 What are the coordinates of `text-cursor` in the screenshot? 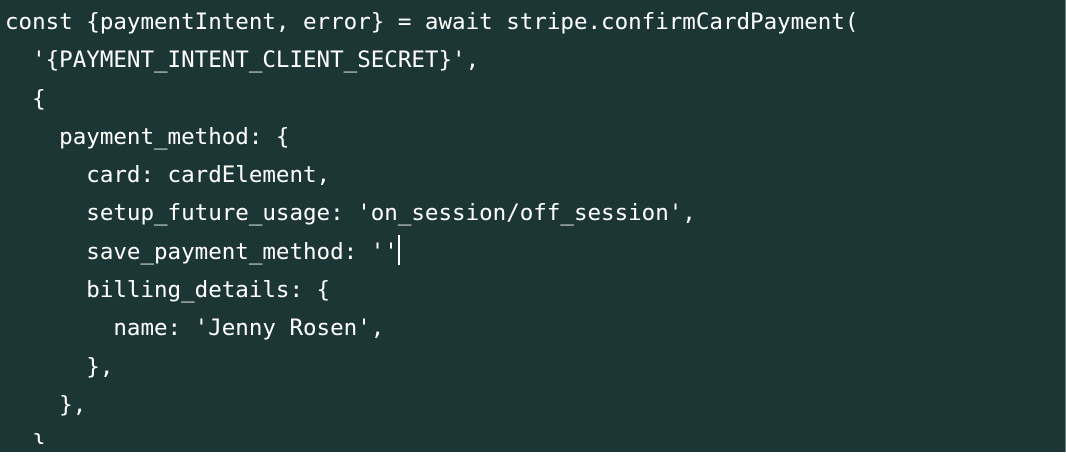 It's located at (398, 249).